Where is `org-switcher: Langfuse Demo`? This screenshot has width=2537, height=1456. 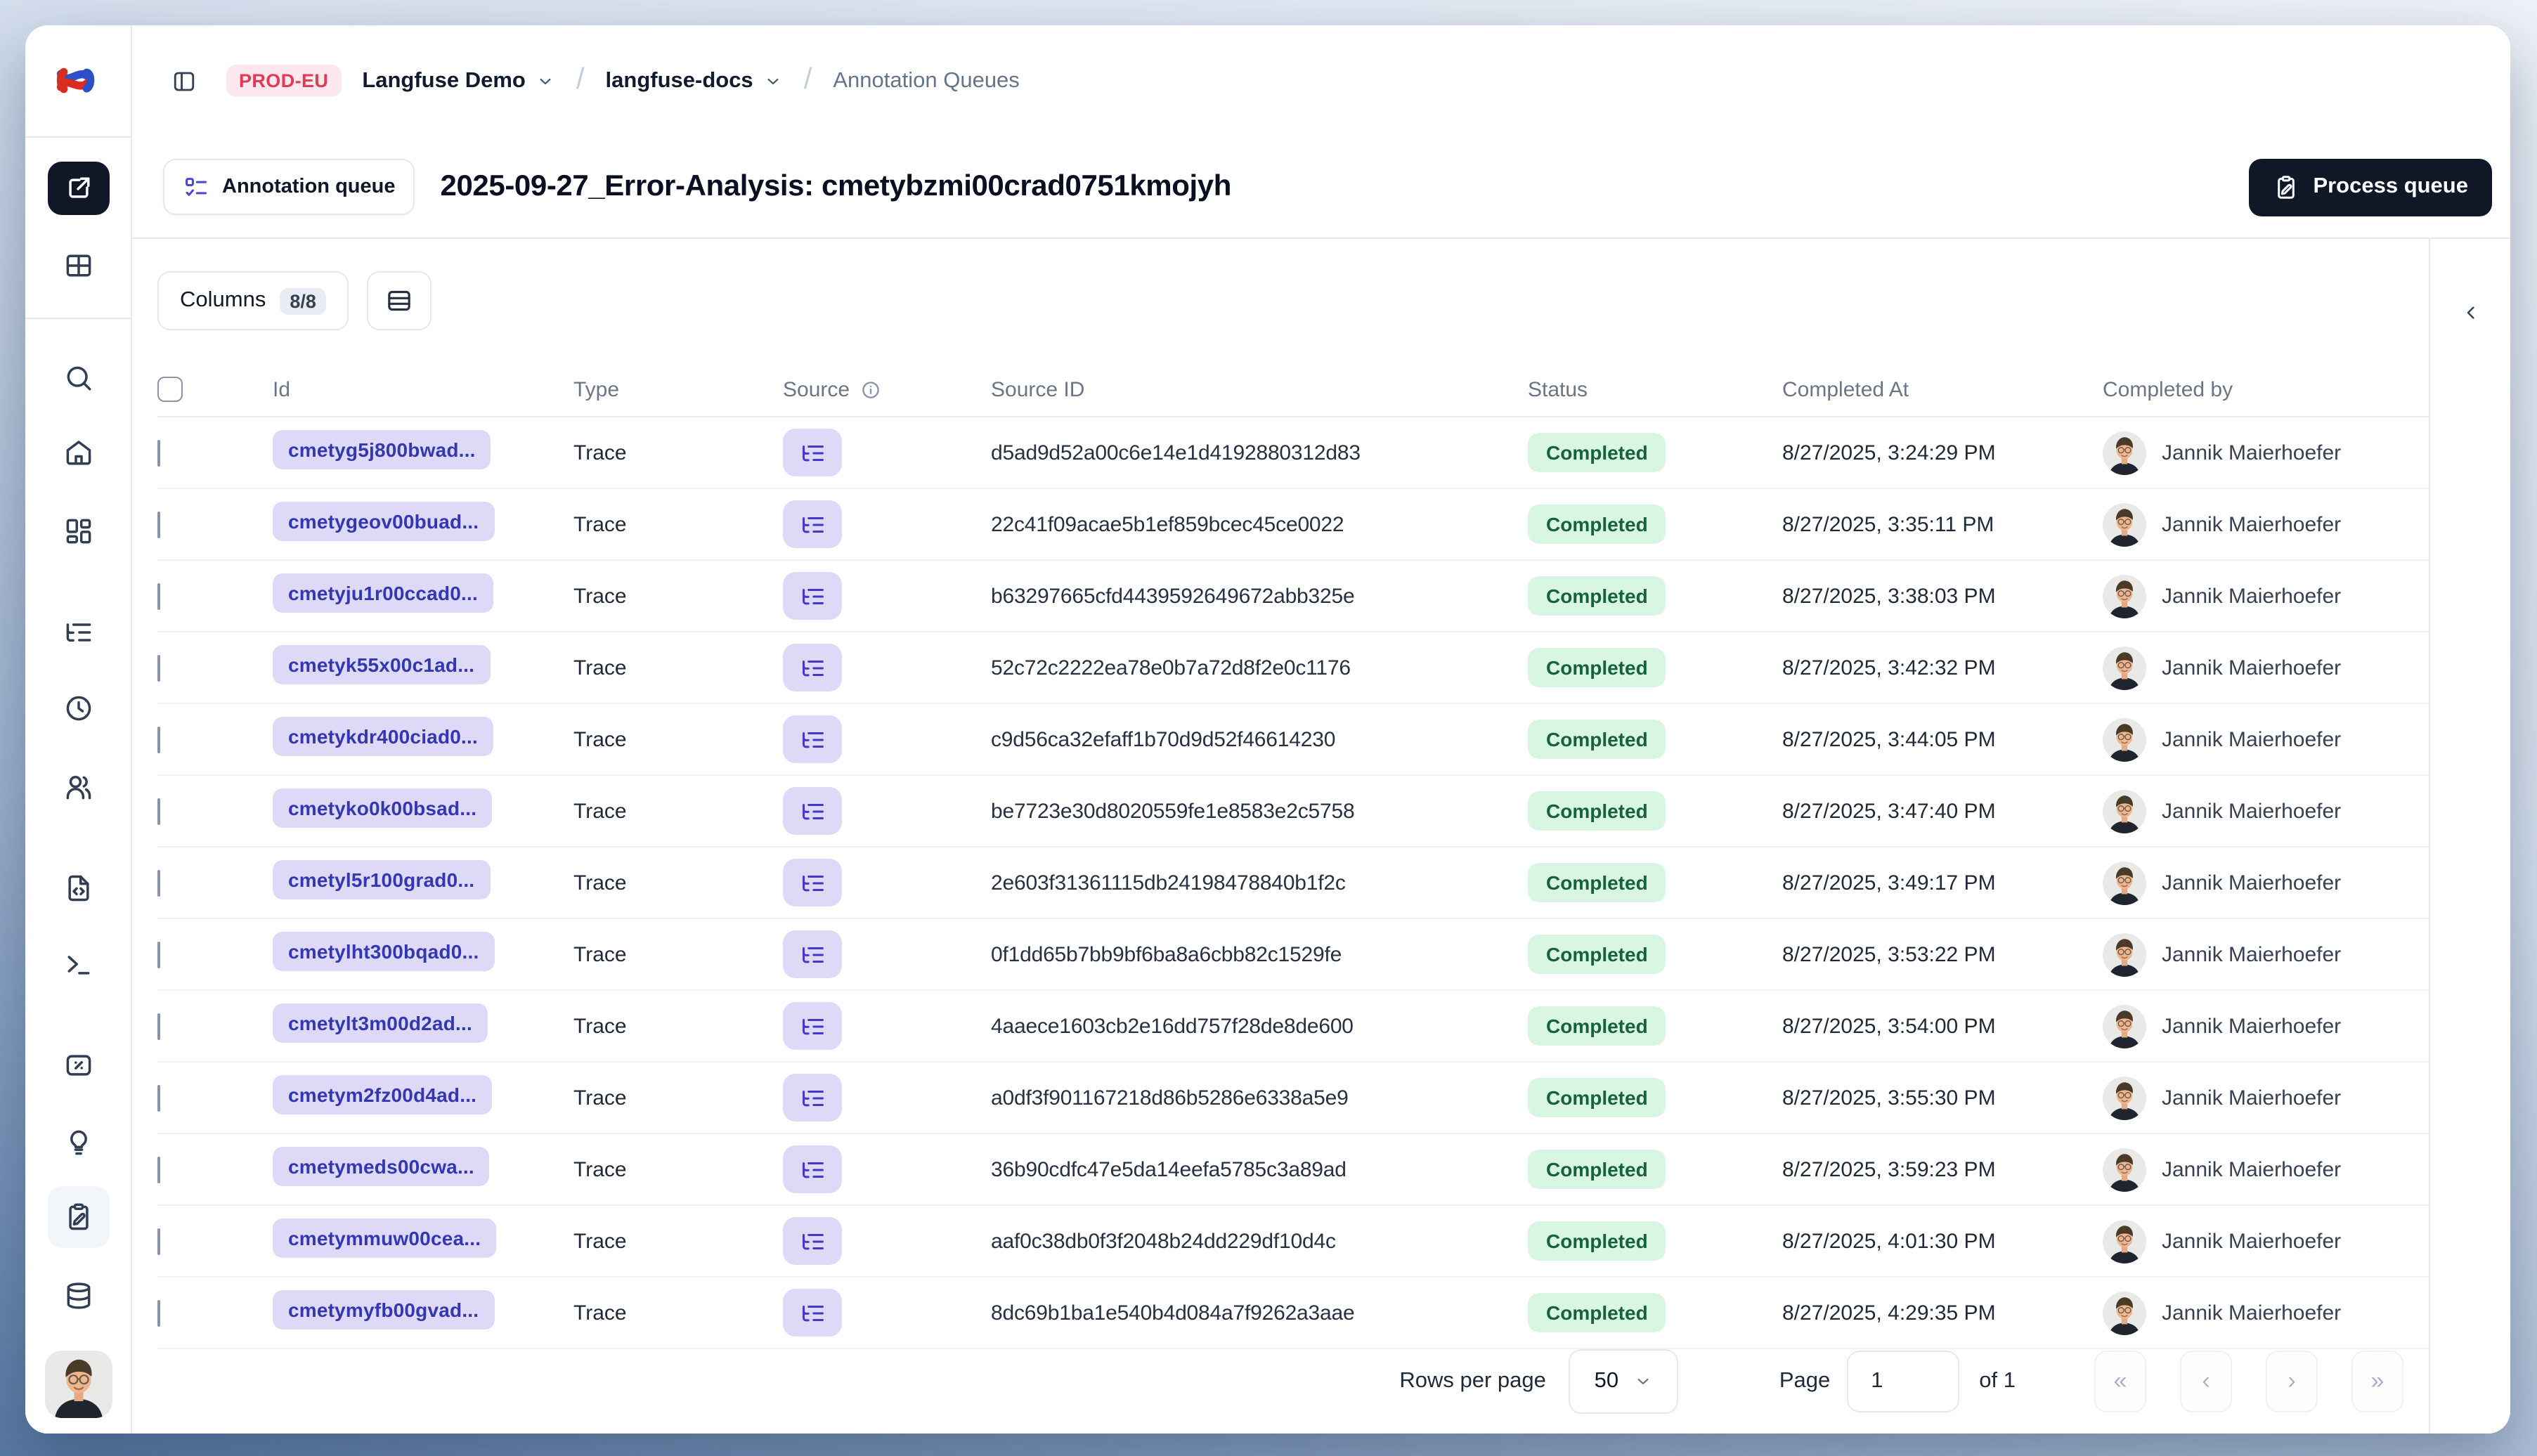 org-switcher: Langfuse Demo is located at coordinates (459, 80).